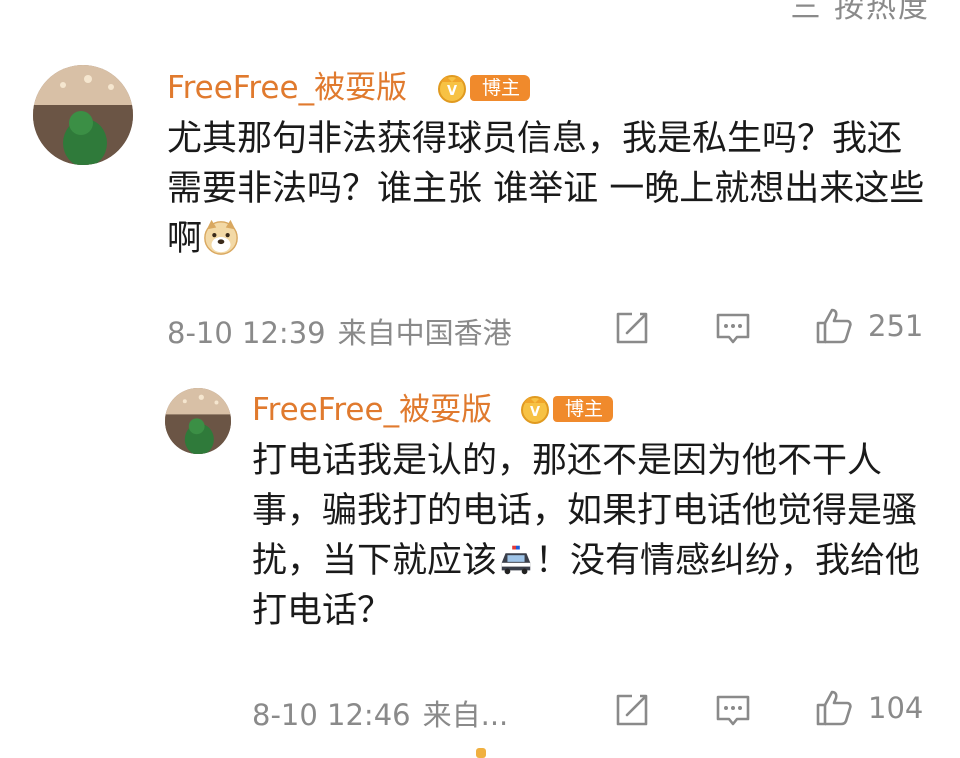  Describe the element at coordinates (896, 708) in the screenshot. I see `like-count: 104` at that location.